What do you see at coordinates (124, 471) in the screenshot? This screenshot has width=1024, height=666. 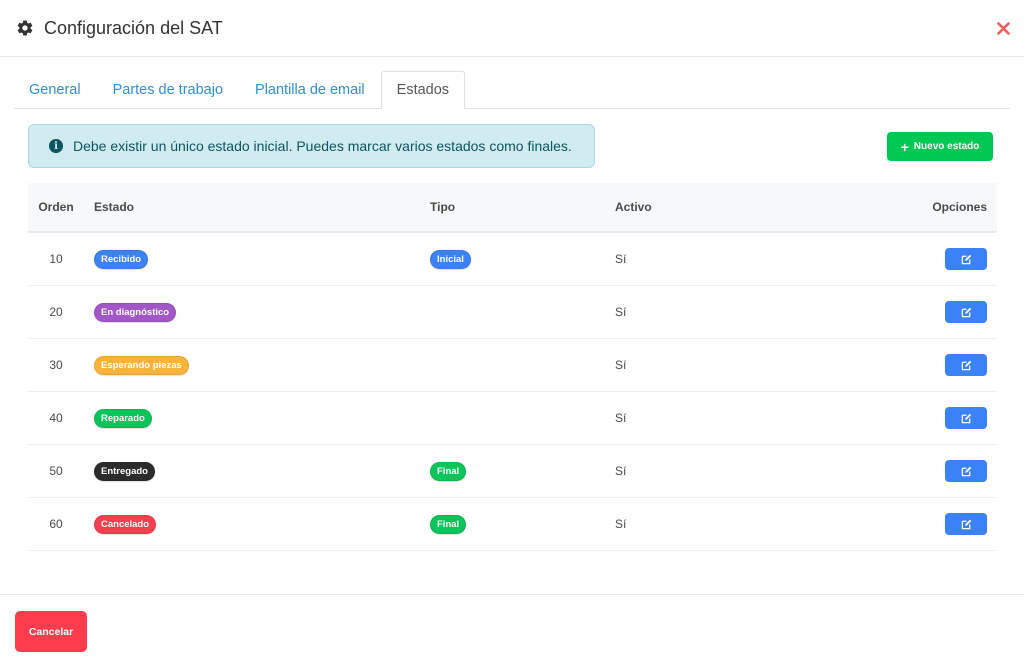 I see `status-badge: Entregado` at bounding box center [124, 471].